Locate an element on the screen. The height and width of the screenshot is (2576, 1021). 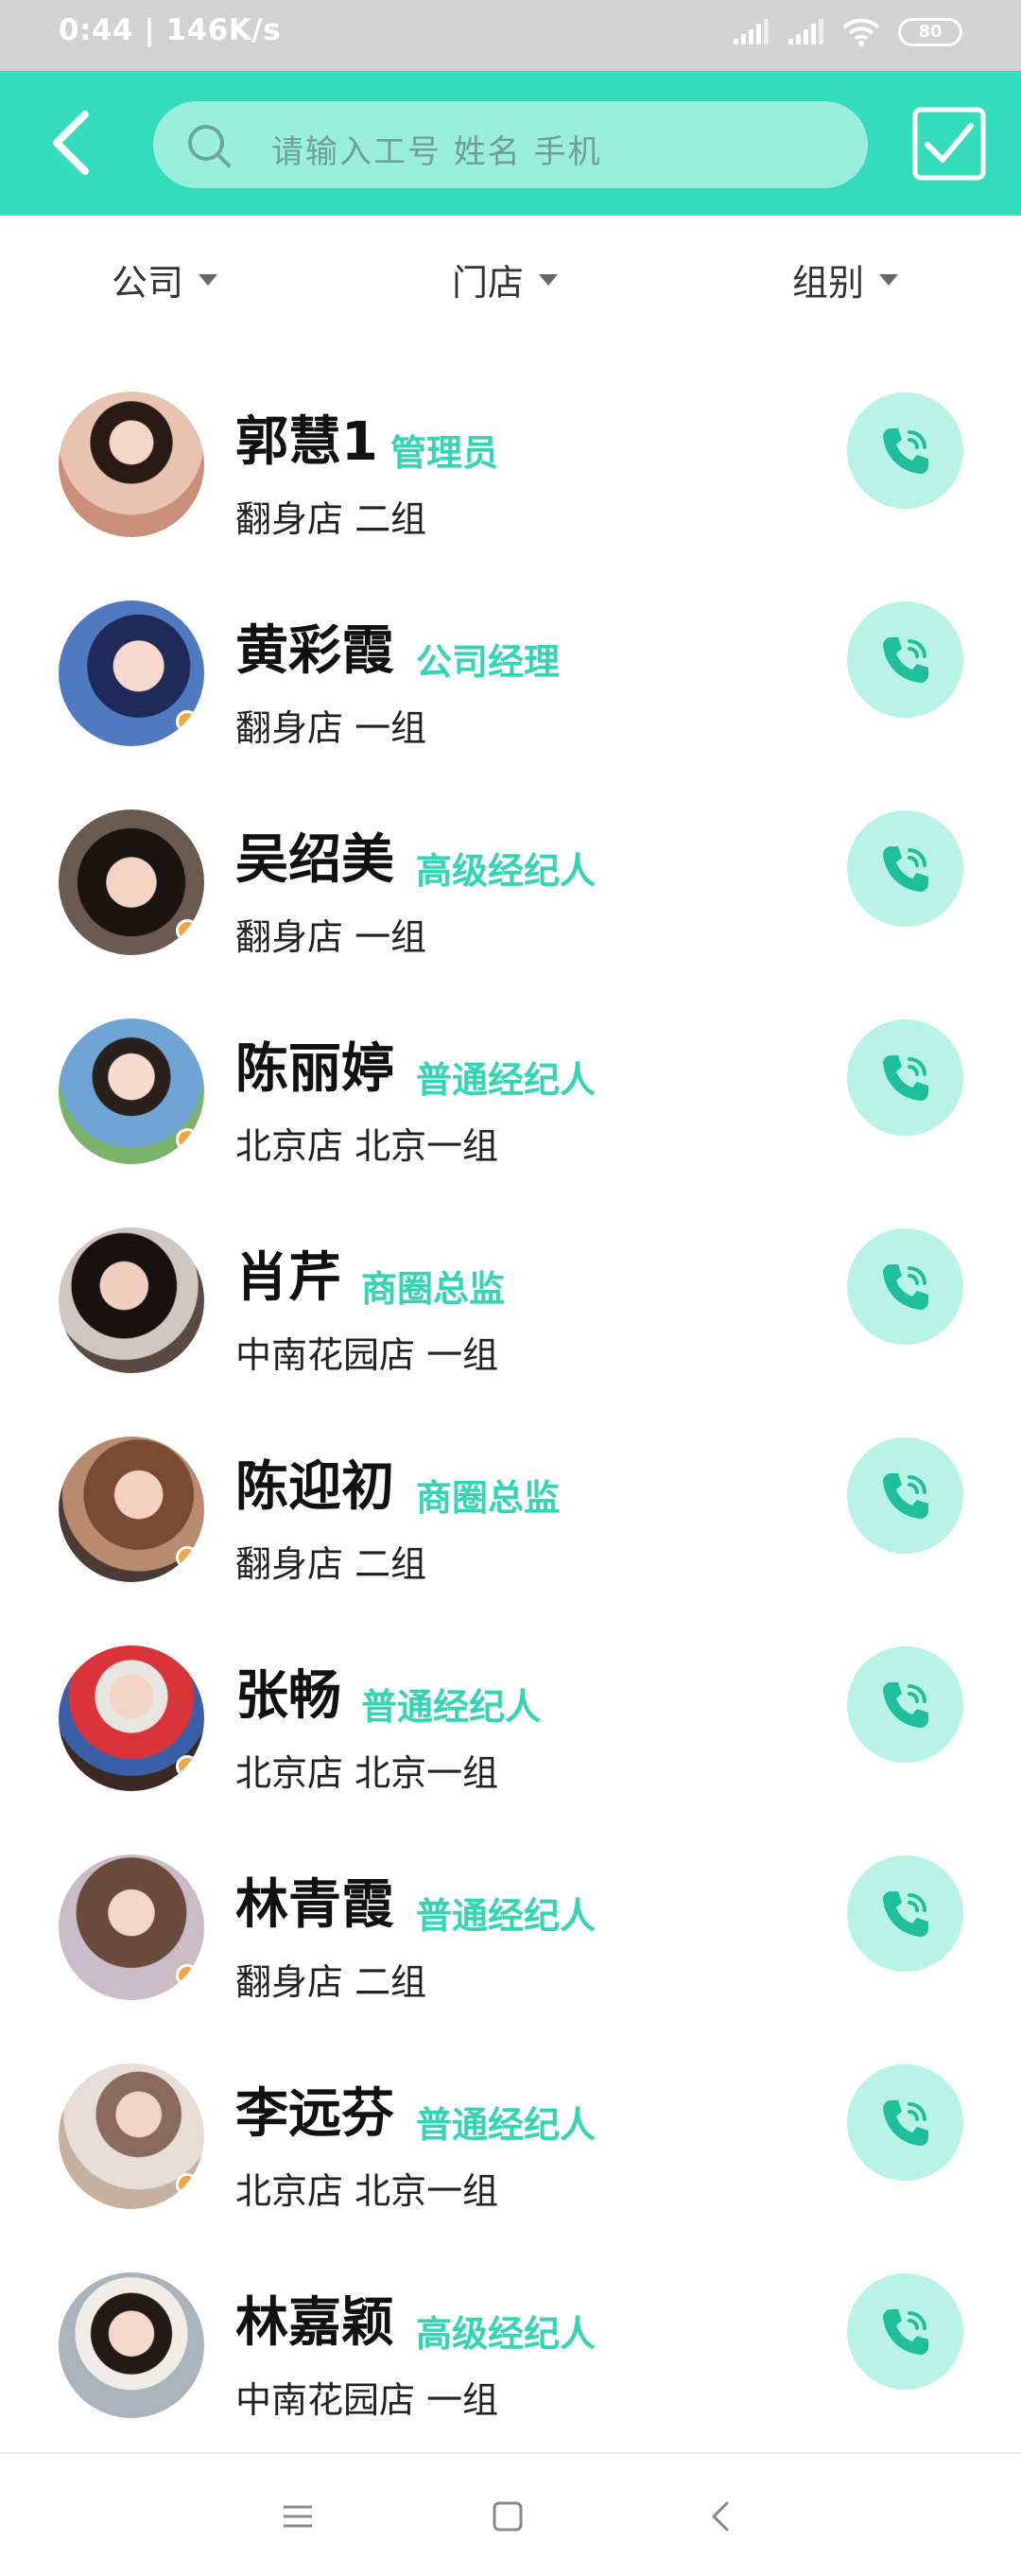
list-item: 陈丽婷 普通经纪人 北京店 北京一组 is located at coordinates (510, 1109).